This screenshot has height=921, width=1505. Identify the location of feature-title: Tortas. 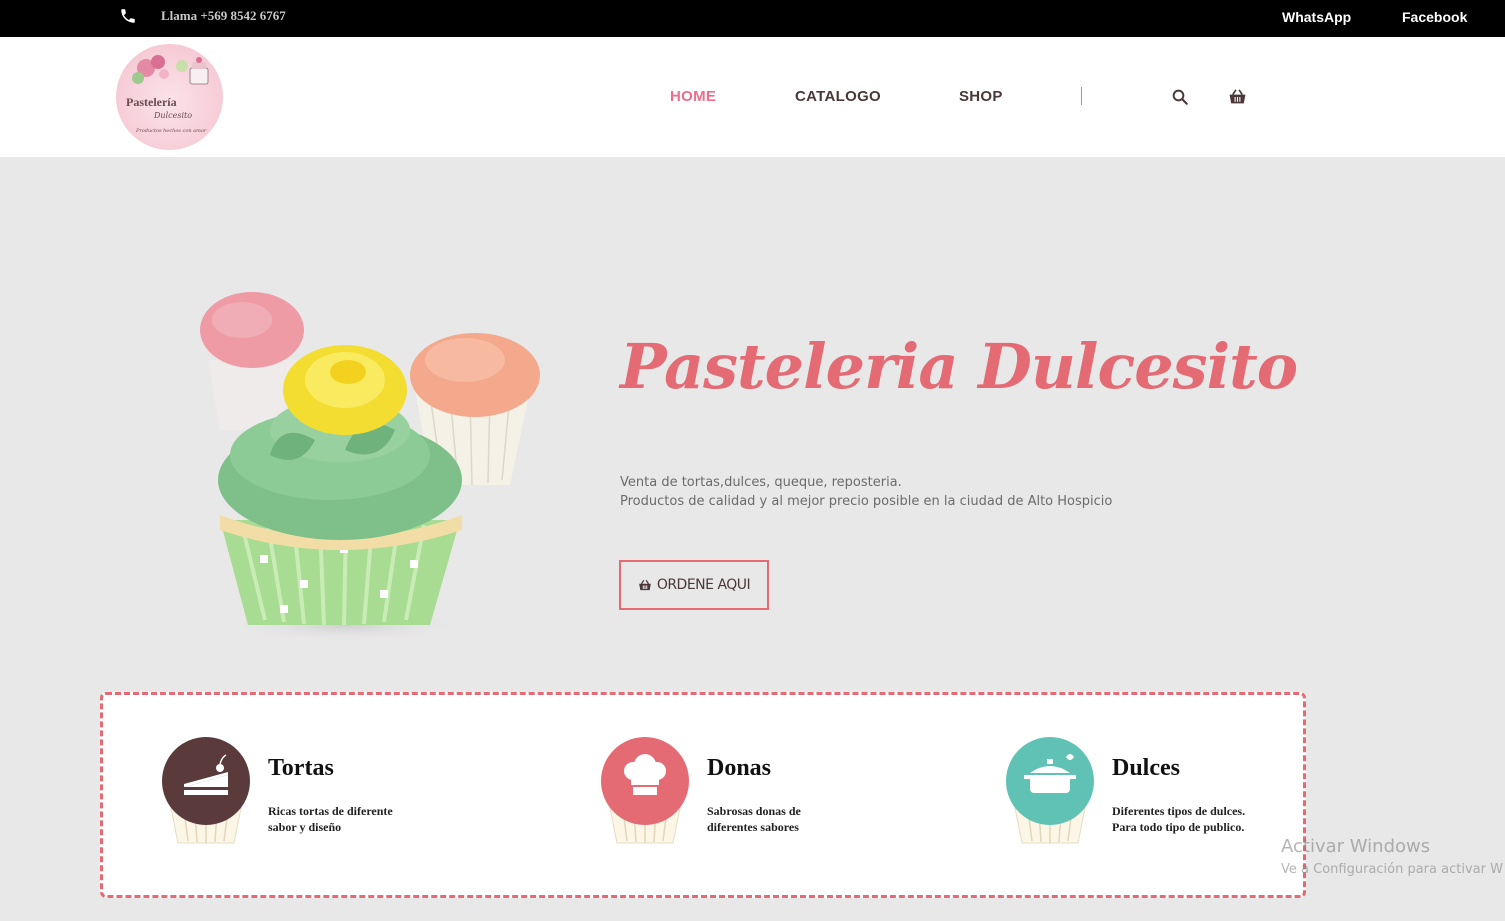
(301, 768).